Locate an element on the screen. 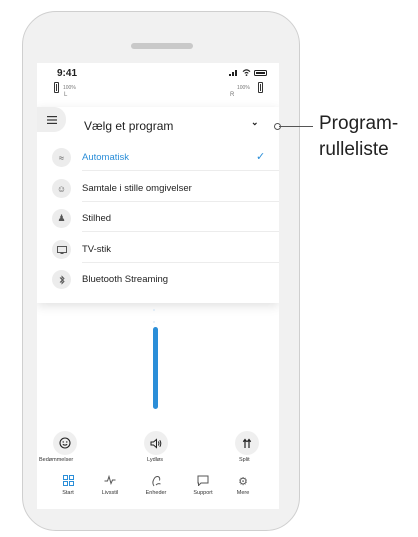  bluetooth-icon is located at coordinates (61, 279).